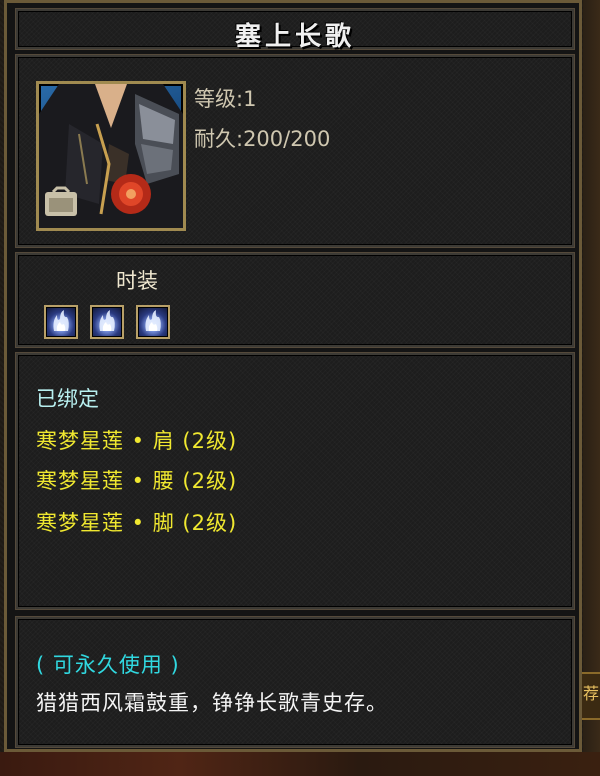  Describe the element at coordinates (262, 139) in the screenshot. I see `item-durability: 耐久:200/200` at that location.